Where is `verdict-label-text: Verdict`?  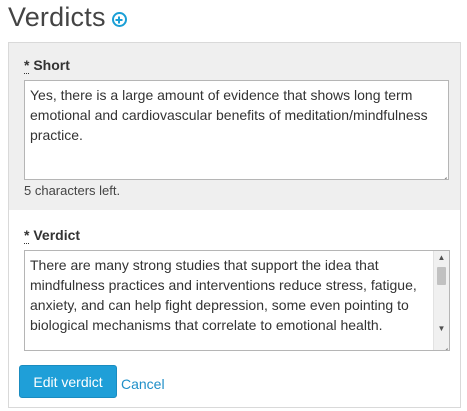 verdict-label-text: Verdict is located at coordinates (57, 235).